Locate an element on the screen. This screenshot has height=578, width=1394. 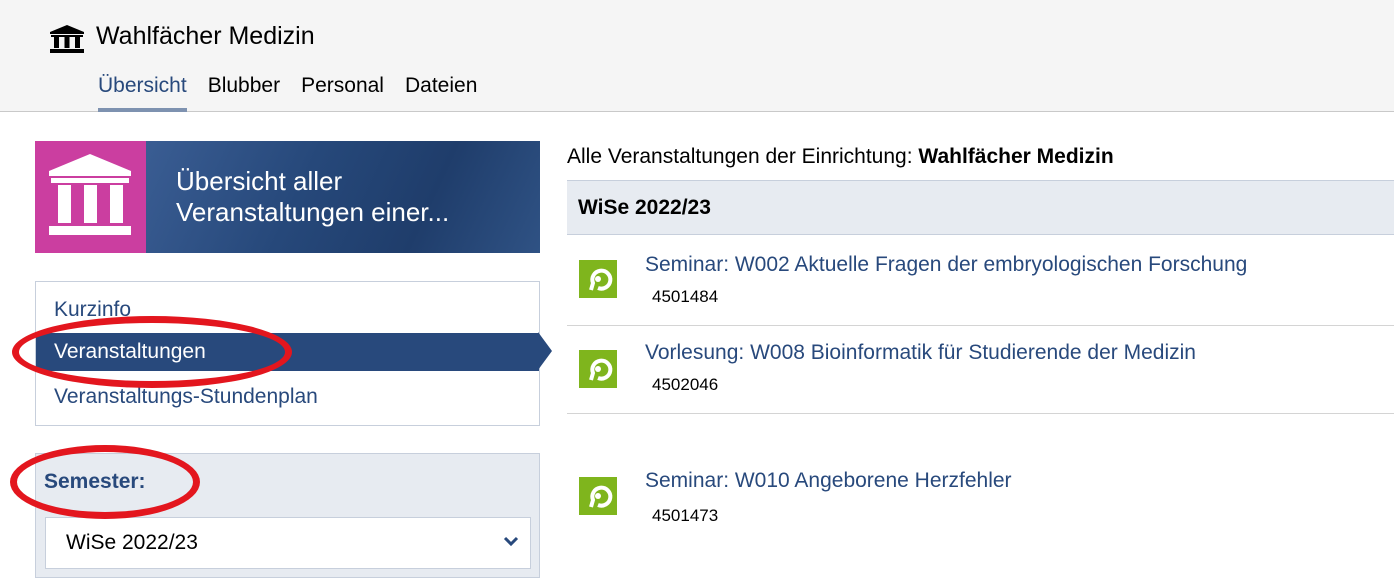
course-number: 4501473 is located at coordinates (685, 515).